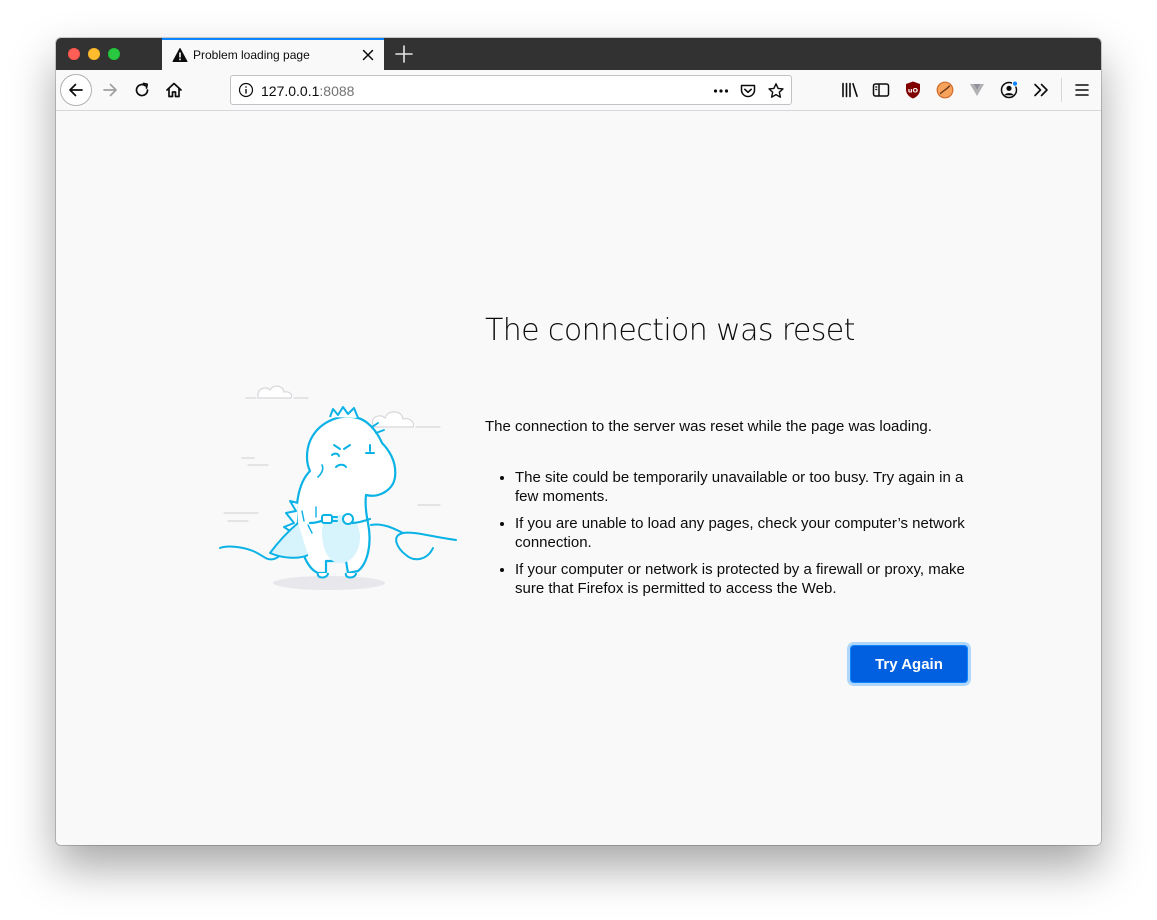 The image size is (1157, 920). I want to click on unplugged-dinosaur-illustration, so click(338, 487).